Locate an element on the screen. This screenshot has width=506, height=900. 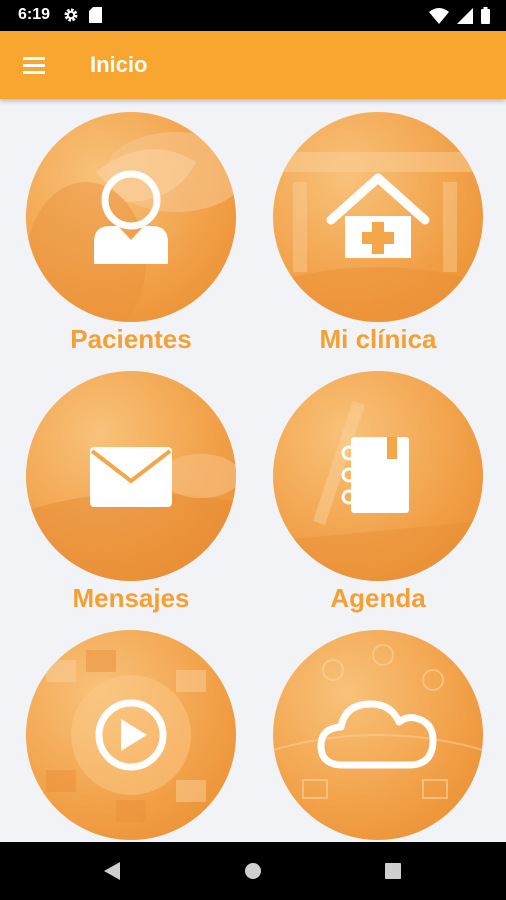
tile-mi-clinica: Mi clínica is located at coordinates (378, 233).